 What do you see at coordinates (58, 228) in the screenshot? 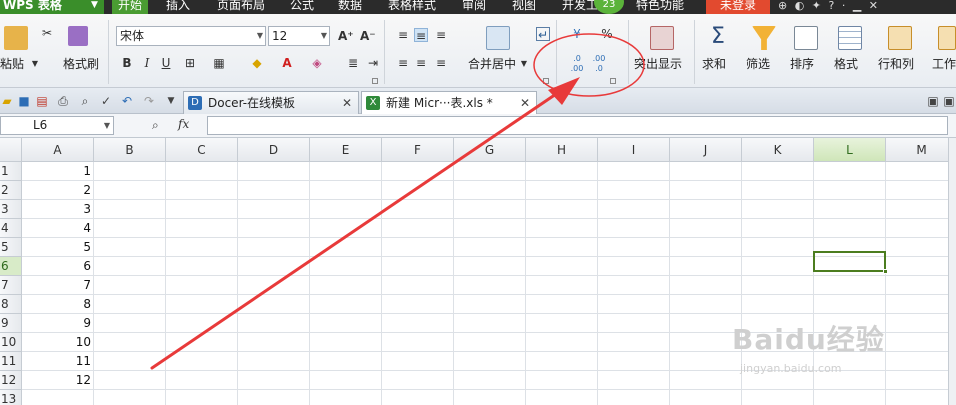
I see `cell-a4: 4` at bounding box center [58, 228].